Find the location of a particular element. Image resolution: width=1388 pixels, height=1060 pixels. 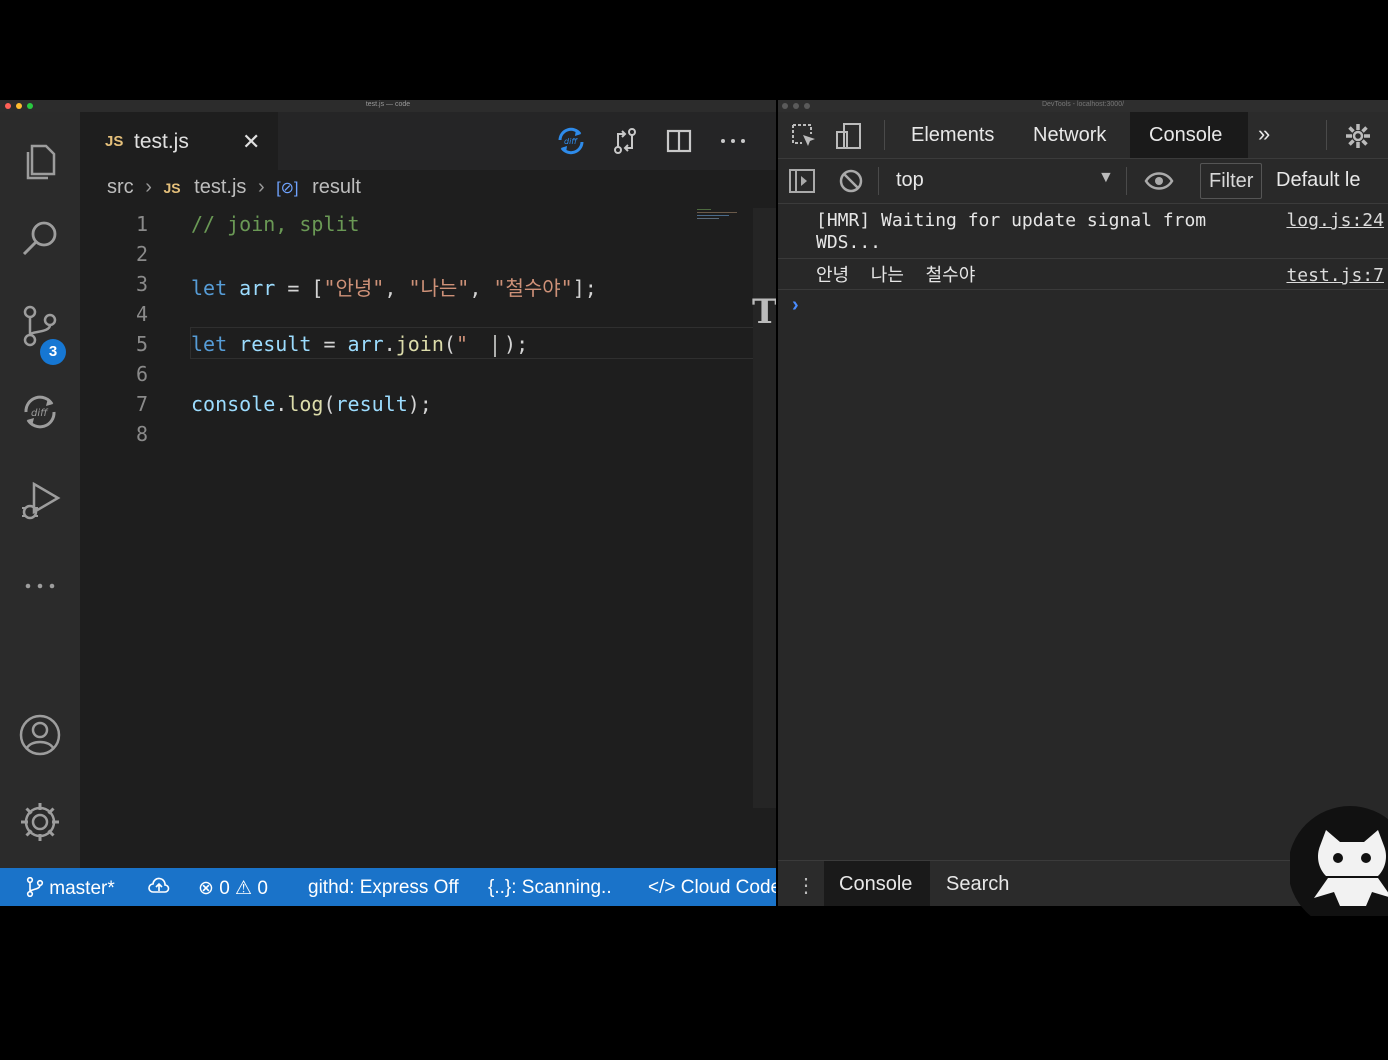

filter-input: Filter is located at coordinates (1231, 181).